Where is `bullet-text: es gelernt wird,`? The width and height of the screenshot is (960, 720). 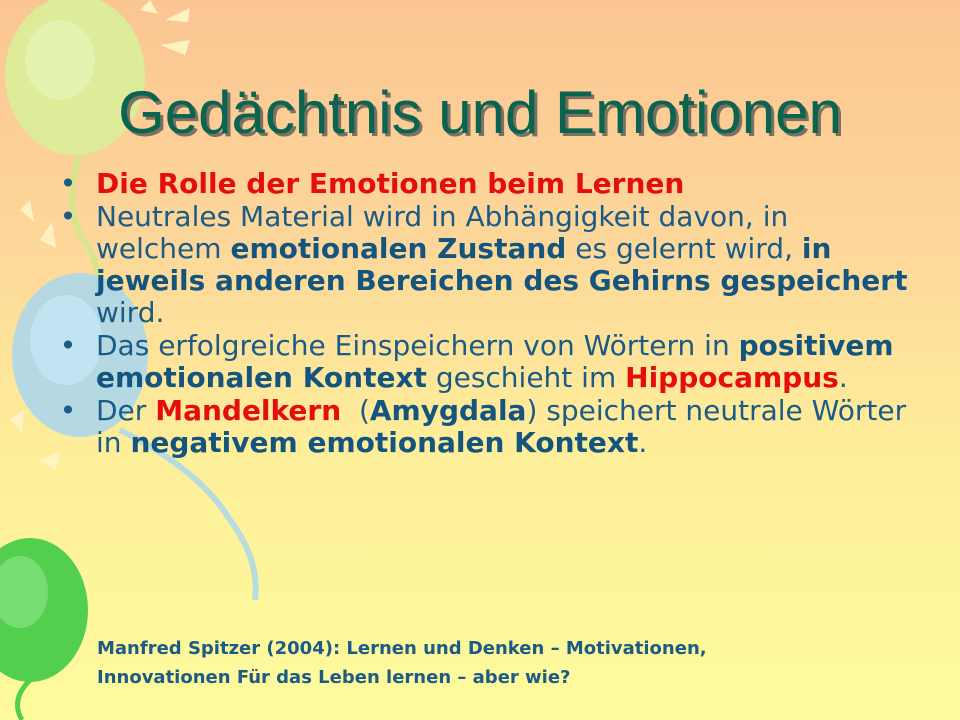
bullet-text: es gelernt wird, is located at coordinates (684, 248).